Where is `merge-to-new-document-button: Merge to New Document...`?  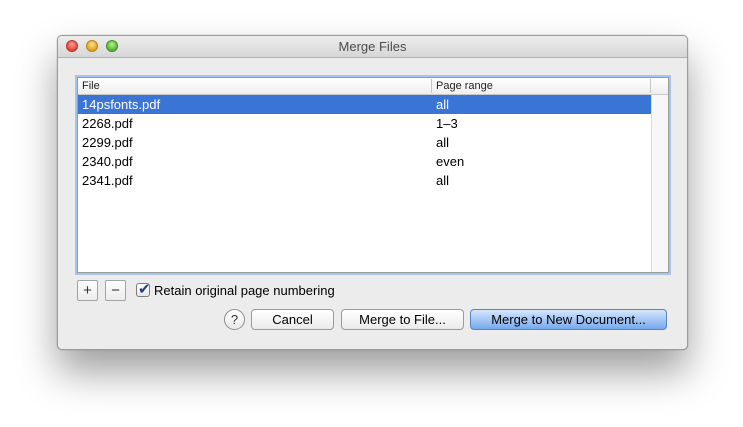 merge-to-new-document-button: Merge to New Document... is located at coordinates (568, 319).